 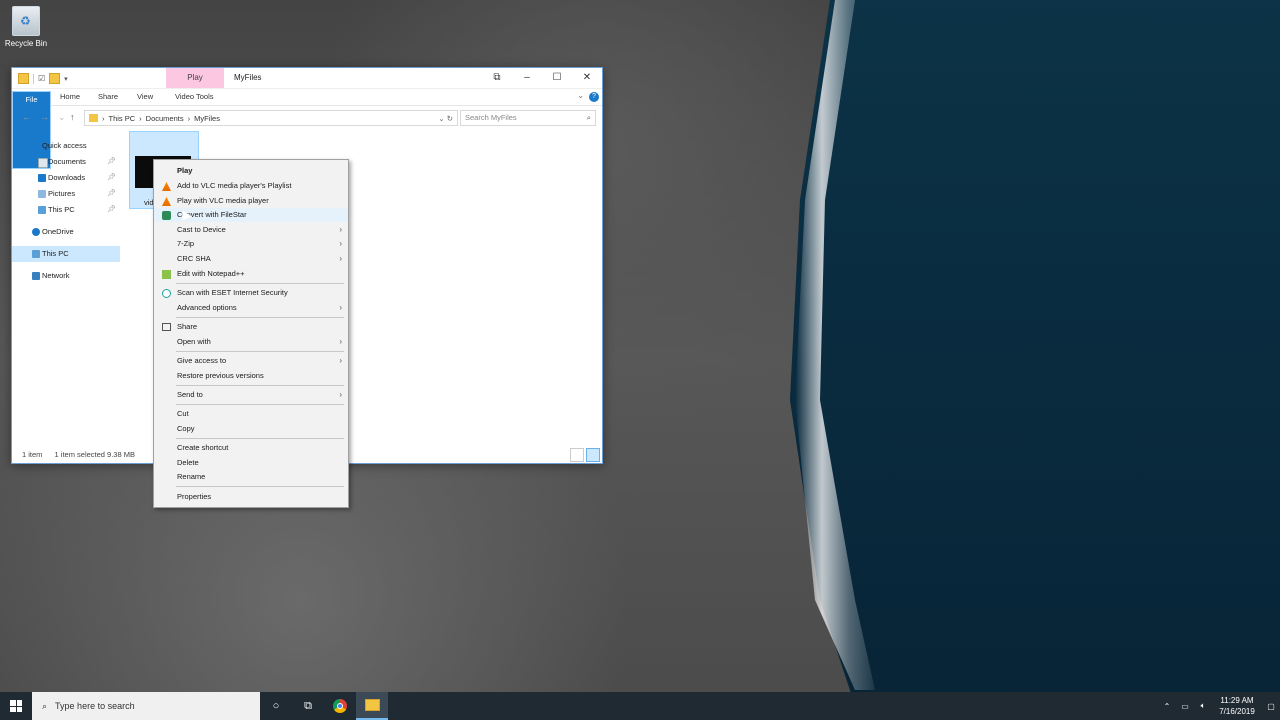 I want to click on menu-item-cast-to-device: Cast to Device ›, so click(x=251, y=230).